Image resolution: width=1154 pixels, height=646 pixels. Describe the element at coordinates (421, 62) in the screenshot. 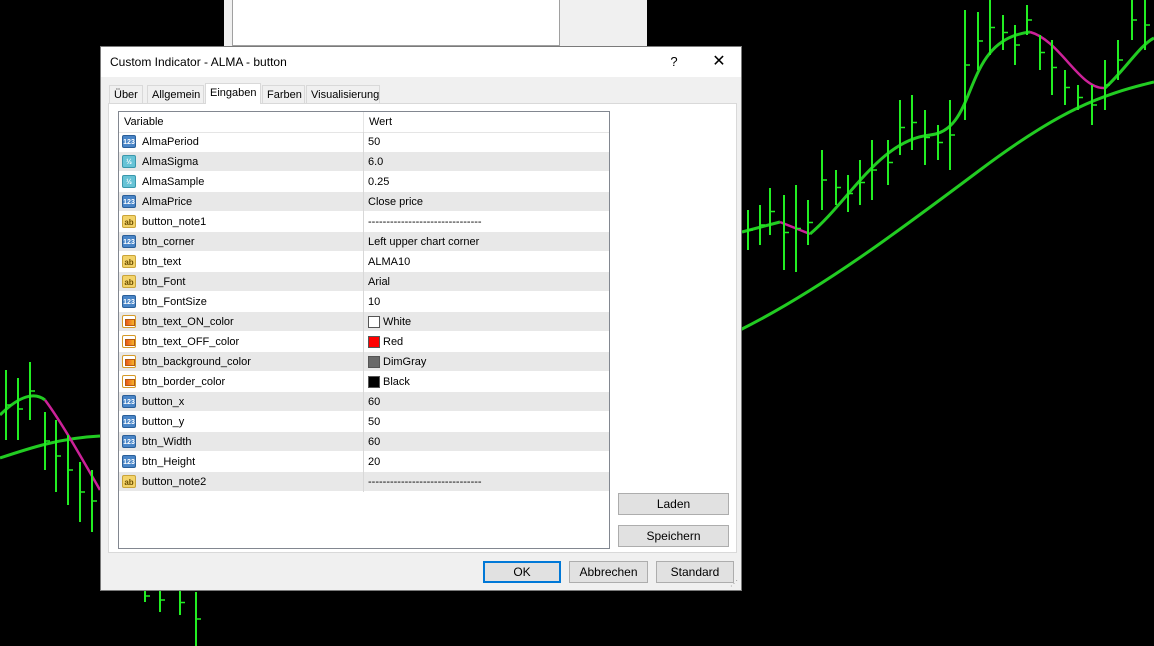

I see `title-bar: Custom Indicator - ALMA - button ? ✕` at that location.